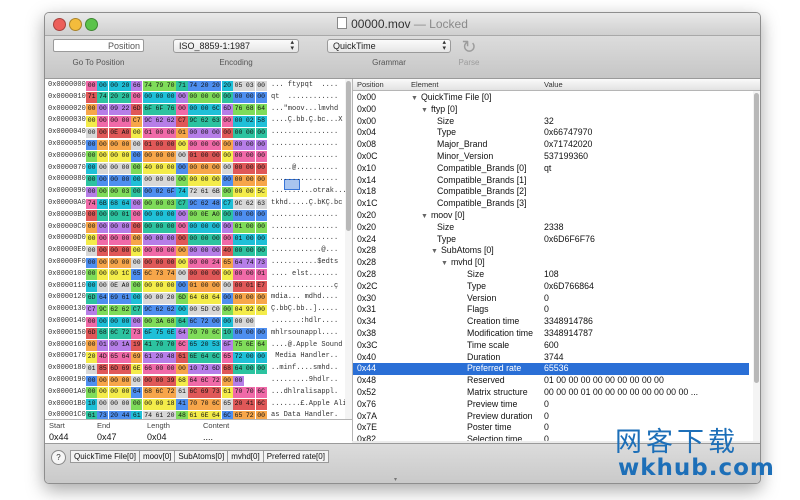 The height and width of the screenshot is (500, 800). What do you see at coordinates (171, 357) in the screenshot?
I see `hex-byte: 48` at bounding box center [171, 357].